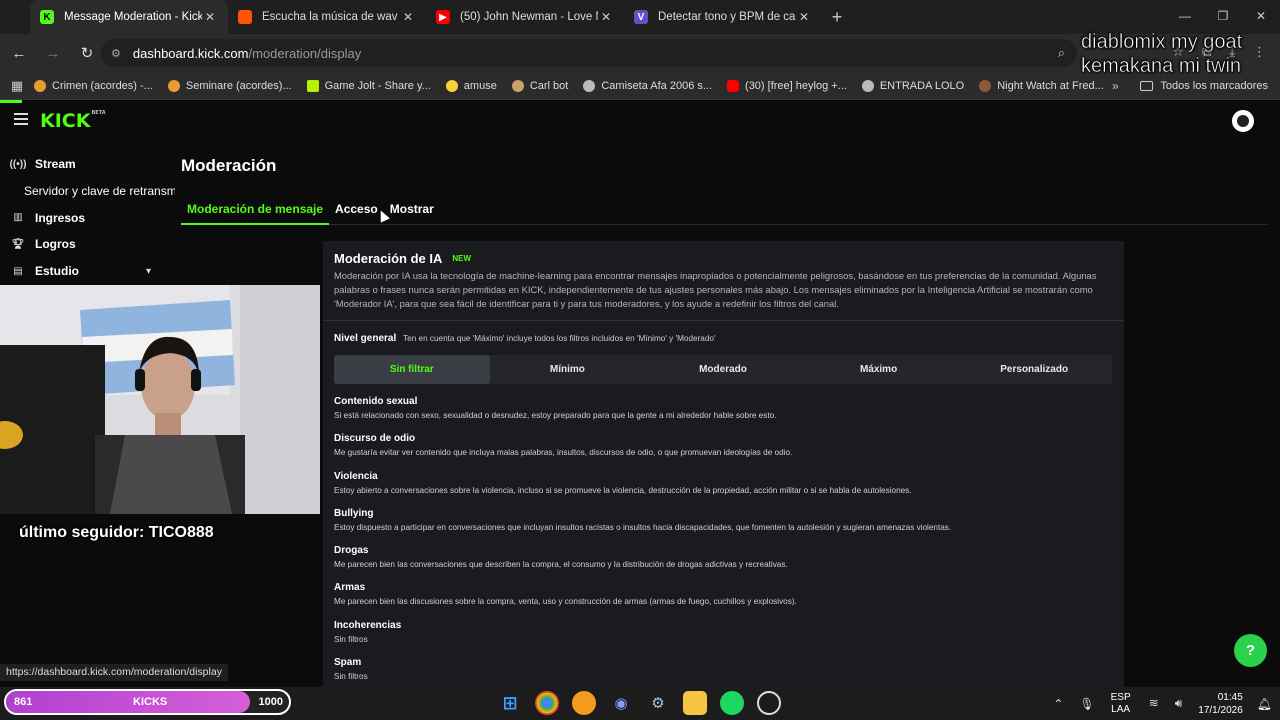 This screenshot has height=720, width=1280. Describe the element at coordinates (1259, 52) in the screenshot. I see `menu-icon: ⋮` at that location.